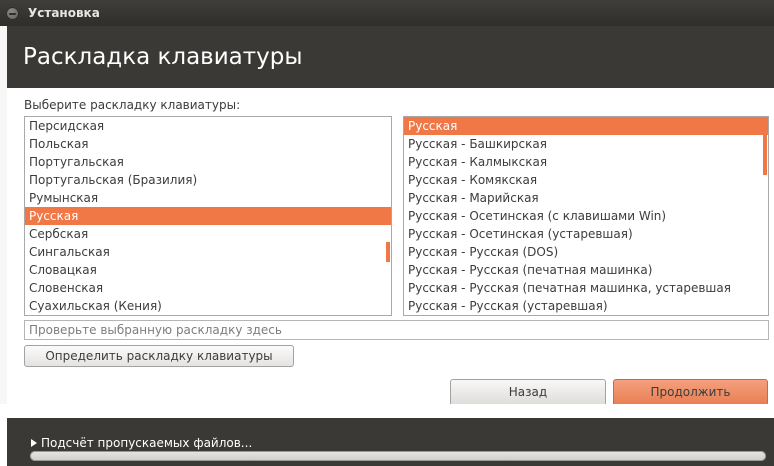 The width and height of the screenshot is (774, 466). I want to click on layout-list-scrollbar, so click(388, 252).